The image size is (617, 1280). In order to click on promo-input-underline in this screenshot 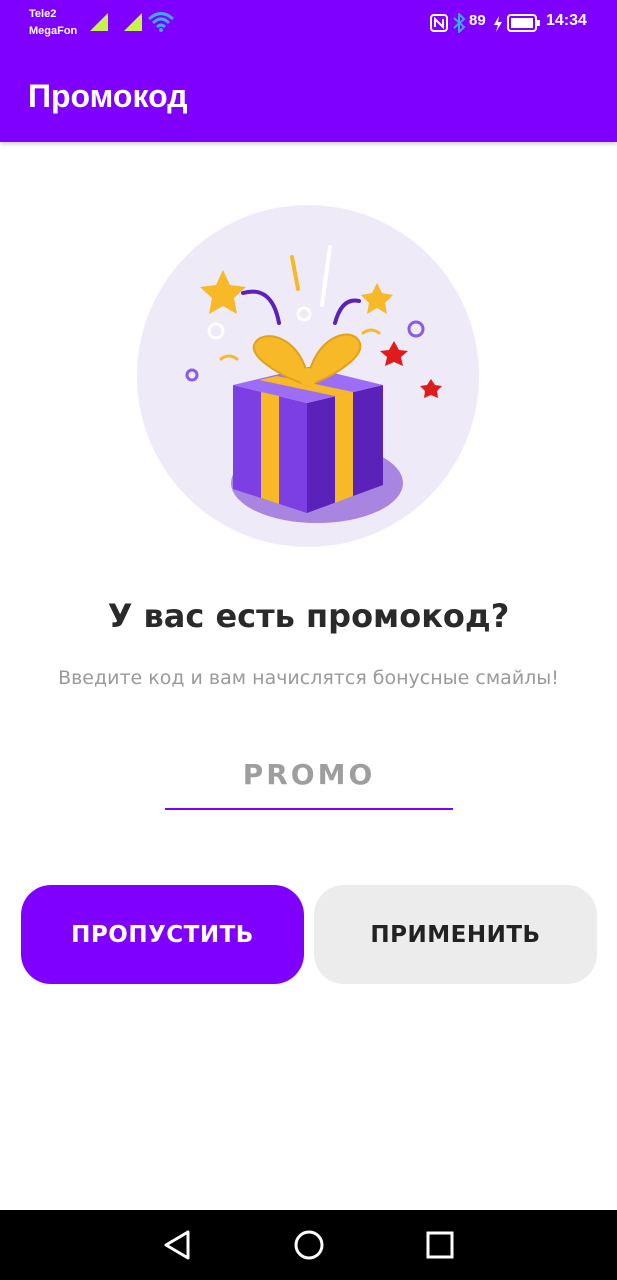, I will do `click(309, 809)`.